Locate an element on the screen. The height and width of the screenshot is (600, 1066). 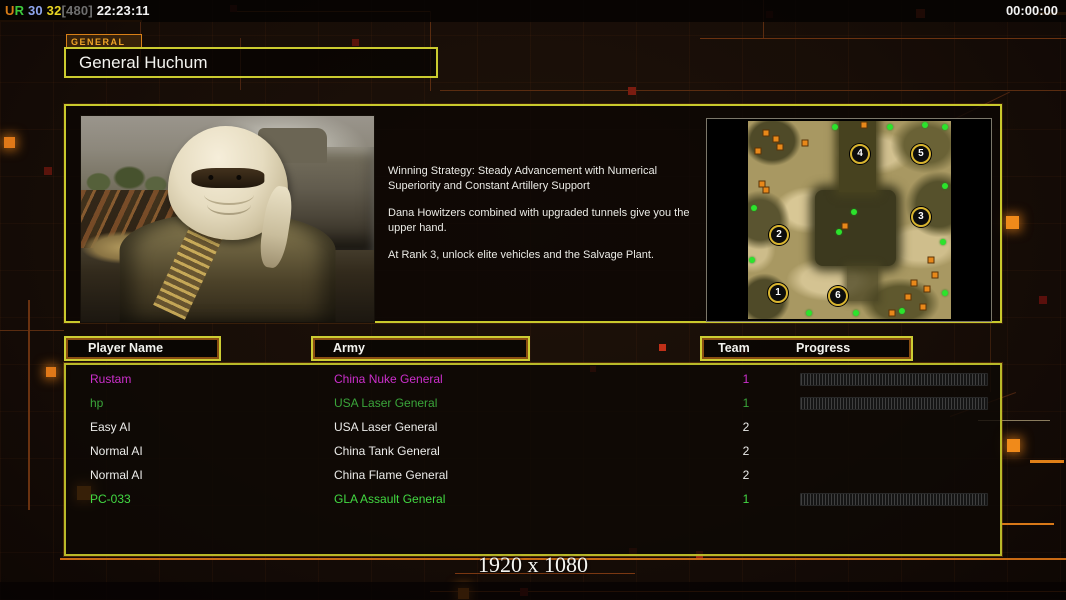
player-army: China Nuke General is located at coordinates (388, 379).